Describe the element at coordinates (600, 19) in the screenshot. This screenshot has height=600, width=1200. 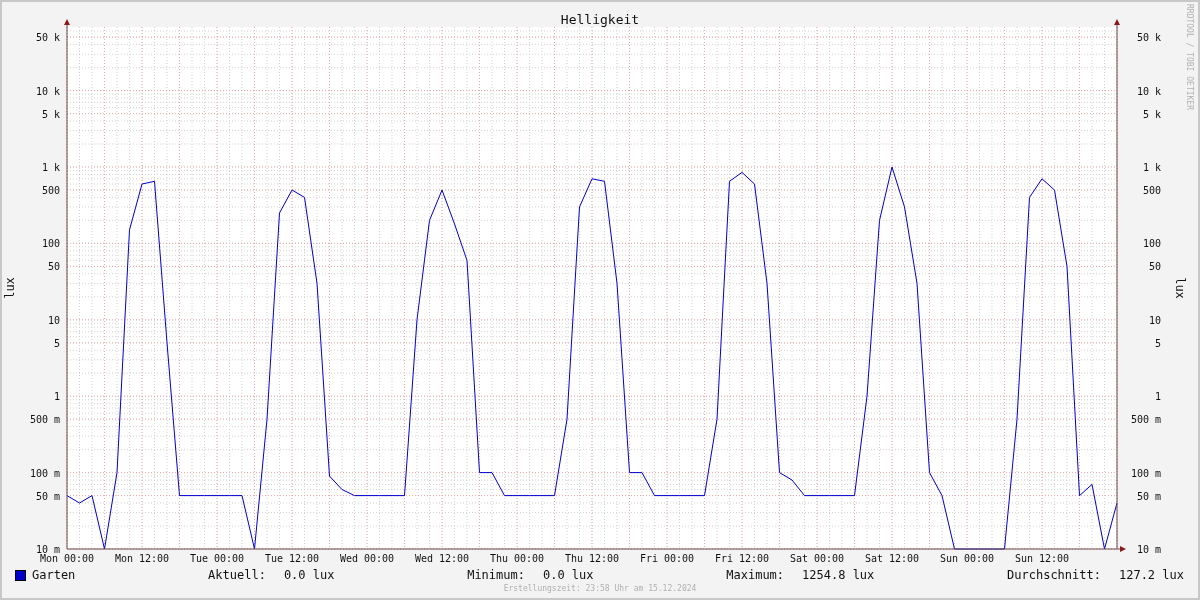
I see `chart-title: Helligkeit` at that location.